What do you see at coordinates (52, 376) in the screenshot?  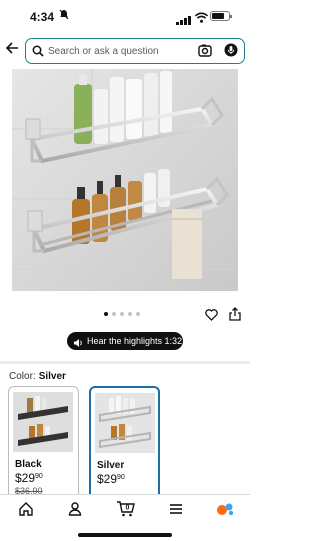 I see `selected-color: Silver` at bounding box center [52, 376].